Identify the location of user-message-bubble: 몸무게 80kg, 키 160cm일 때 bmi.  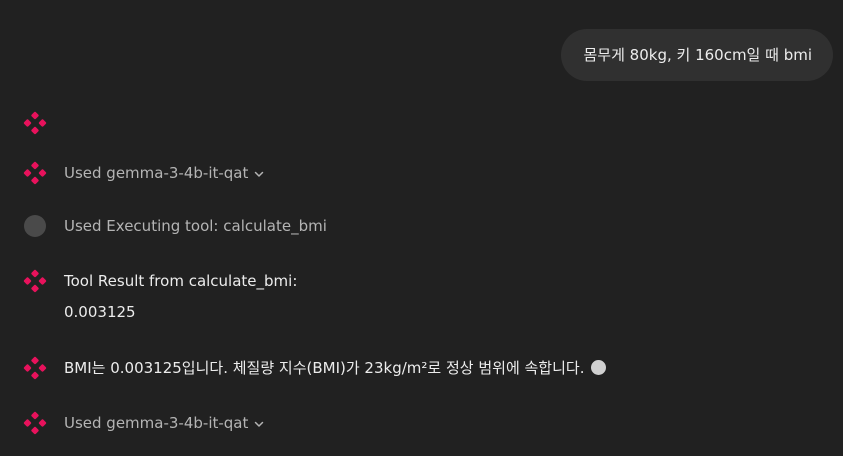
(696, 55).